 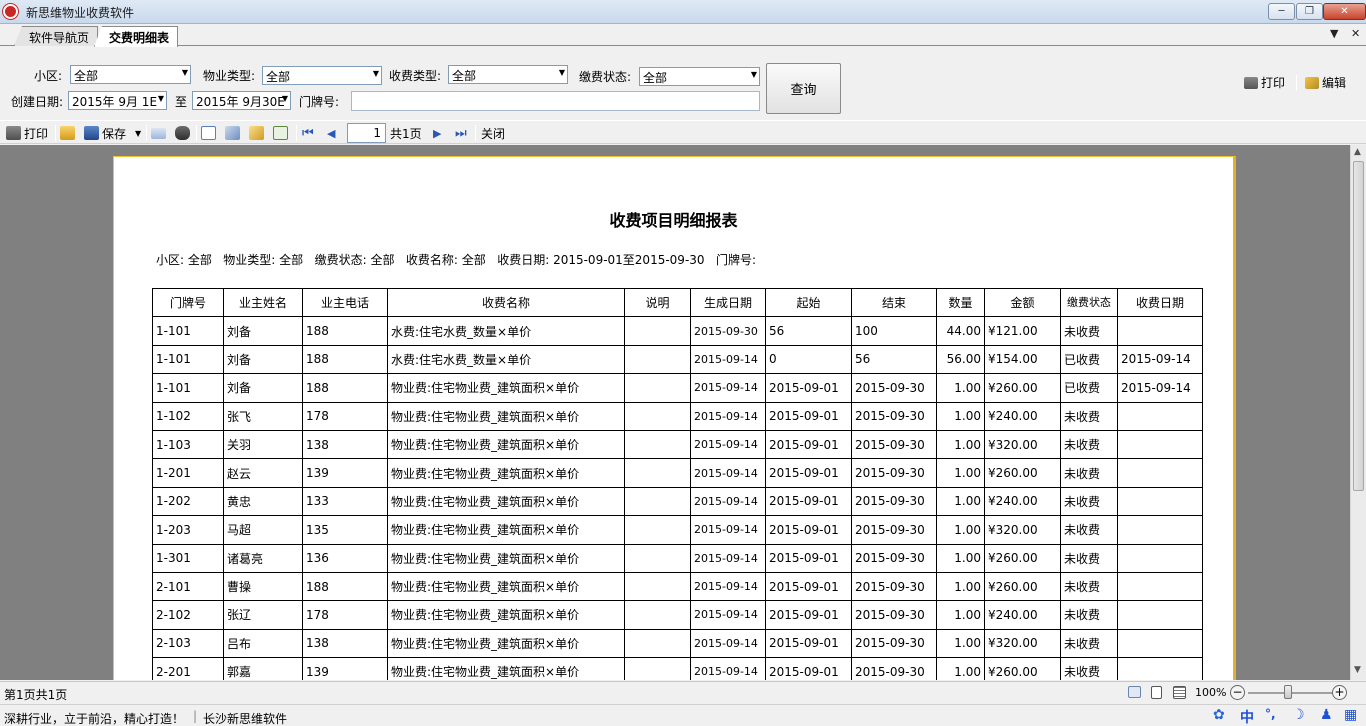 What do you see at coordinates (803, 88) in the screenshot?
I see `query-button: 查询` at bounding box center [803, 88].